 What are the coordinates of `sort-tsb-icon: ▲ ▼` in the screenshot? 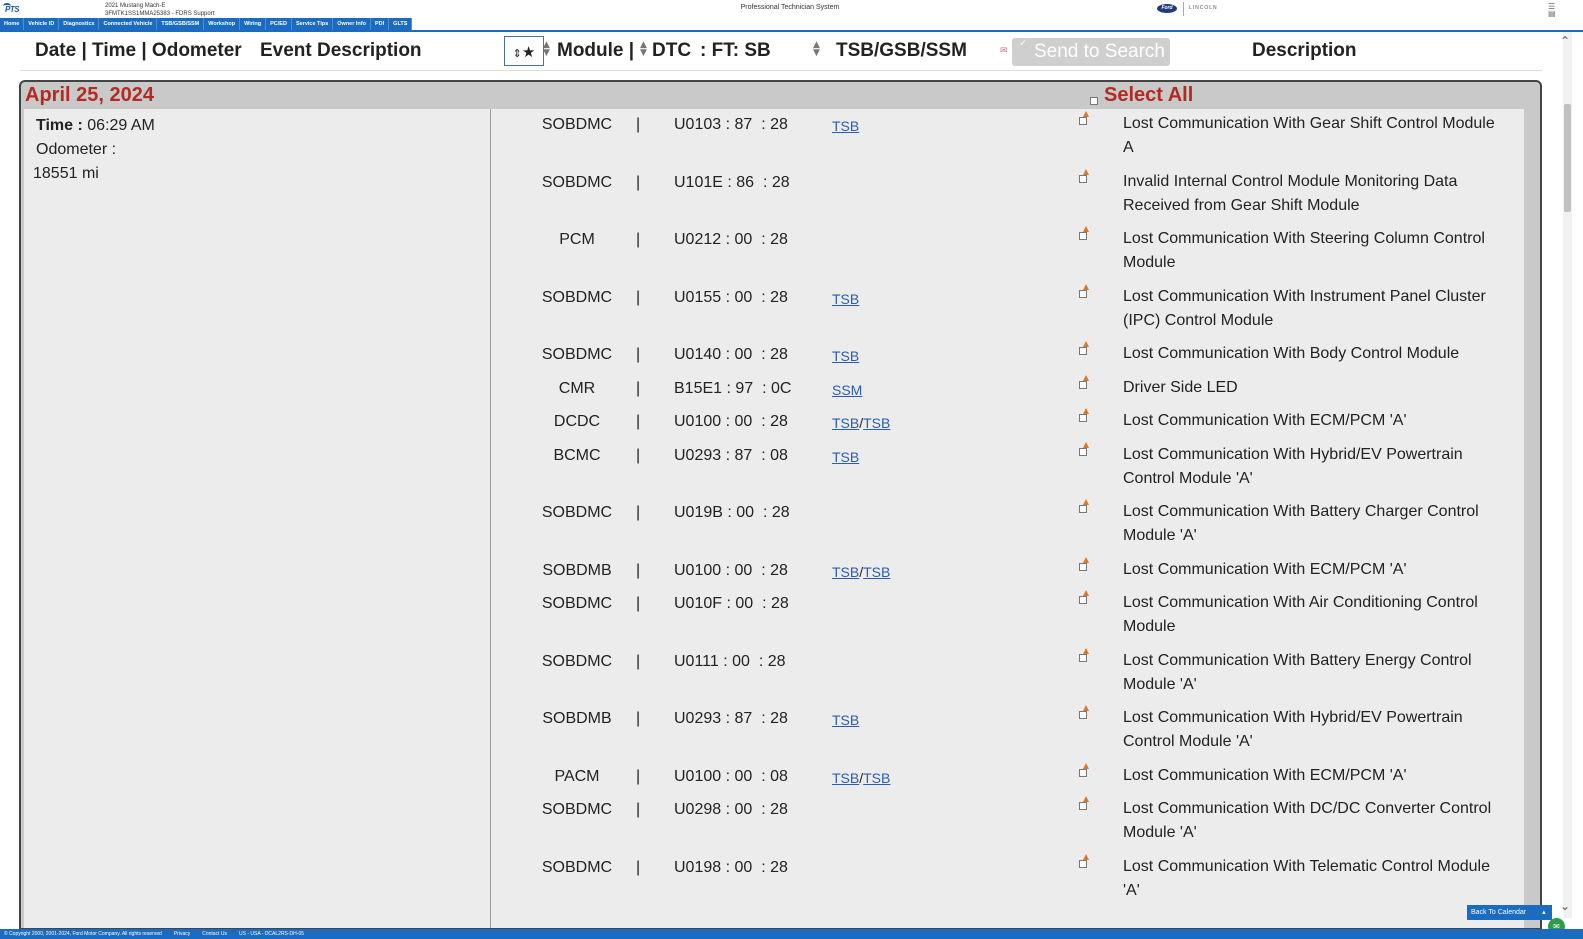 It's located at (818, 50).